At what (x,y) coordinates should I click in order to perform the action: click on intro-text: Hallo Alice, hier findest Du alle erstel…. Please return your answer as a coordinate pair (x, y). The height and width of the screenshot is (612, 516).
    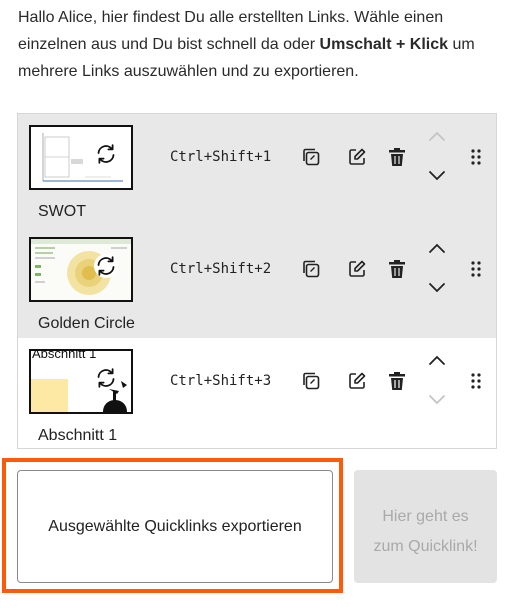
    Looking at the image, I should click on (258, 44).